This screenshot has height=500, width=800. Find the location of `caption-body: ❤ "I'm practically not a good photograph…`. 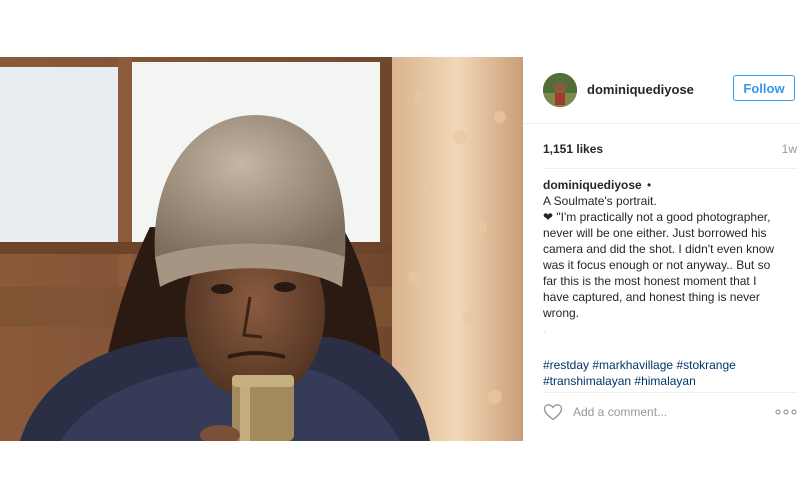

caption-body: ❤ "I'm practically not a good photograph… is located at coordinates (663, 265).